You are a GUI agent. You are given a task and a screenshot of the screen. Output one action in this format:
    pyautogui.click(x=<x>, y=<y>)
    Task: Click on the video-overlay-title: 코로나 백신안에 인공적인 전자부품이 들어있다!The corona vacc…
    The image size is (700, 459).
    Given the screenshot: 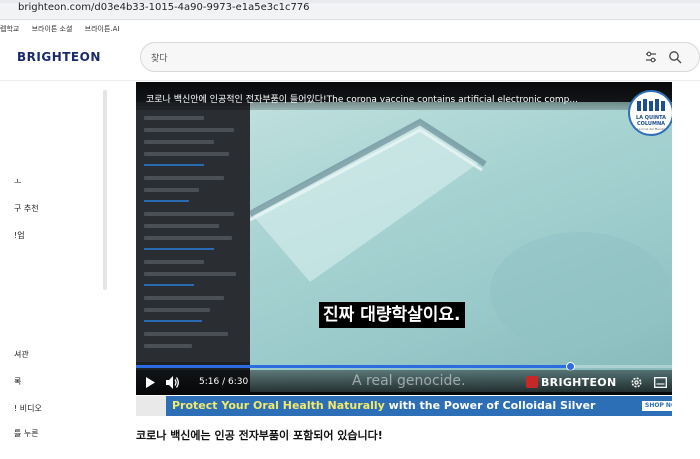 What is the action you would take?
    pyautogui.click(x=362, y=100)
    